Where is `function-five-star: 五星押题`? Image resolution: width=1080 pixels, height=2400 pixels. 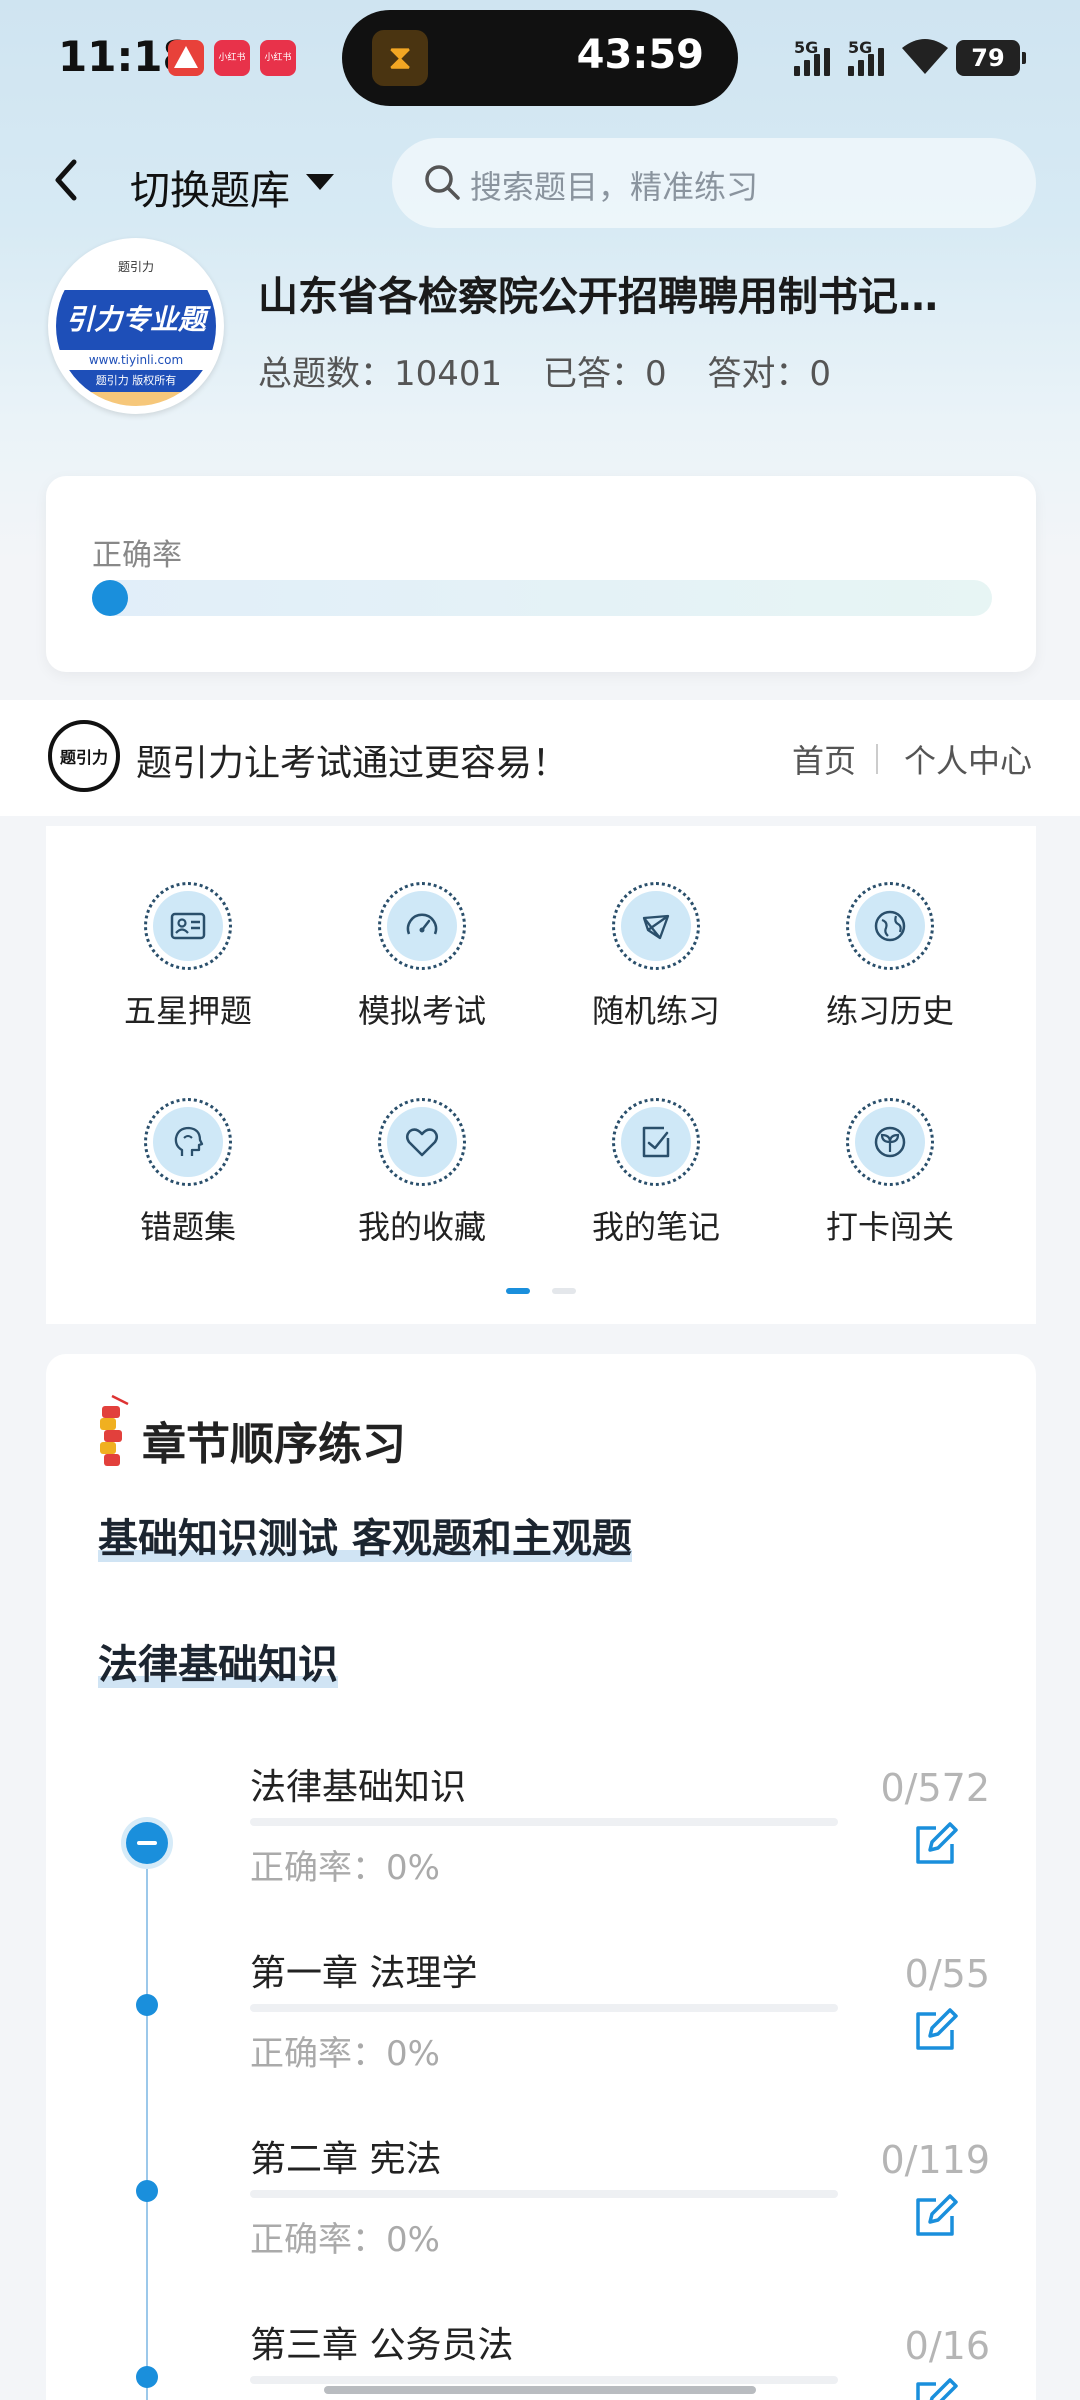
function-five-star: 五星押题 is located at coordinates (188, 938).